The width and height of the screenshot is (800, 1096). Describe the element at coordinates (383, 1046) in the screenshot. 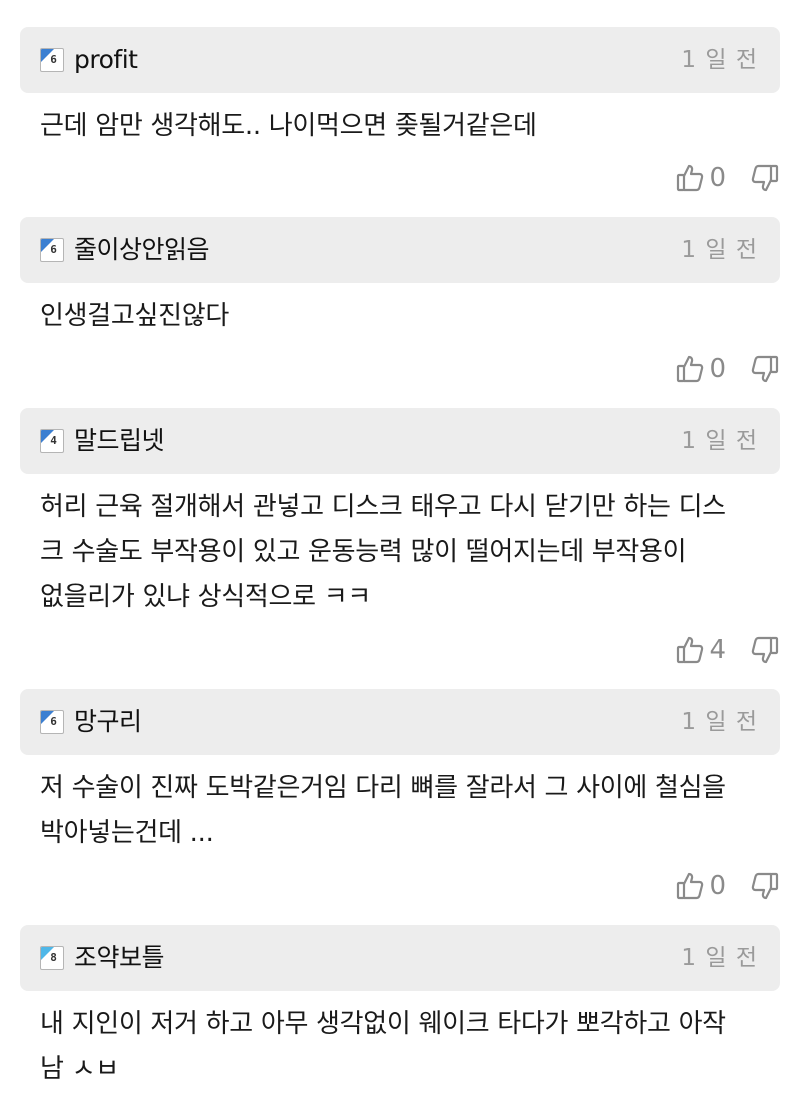

I see `comment-text: 내 지인이 저거 하고 아무 생각없이 웨이크 타다가 뽀각하고 아작 남 ㅅㅂ` at that location.